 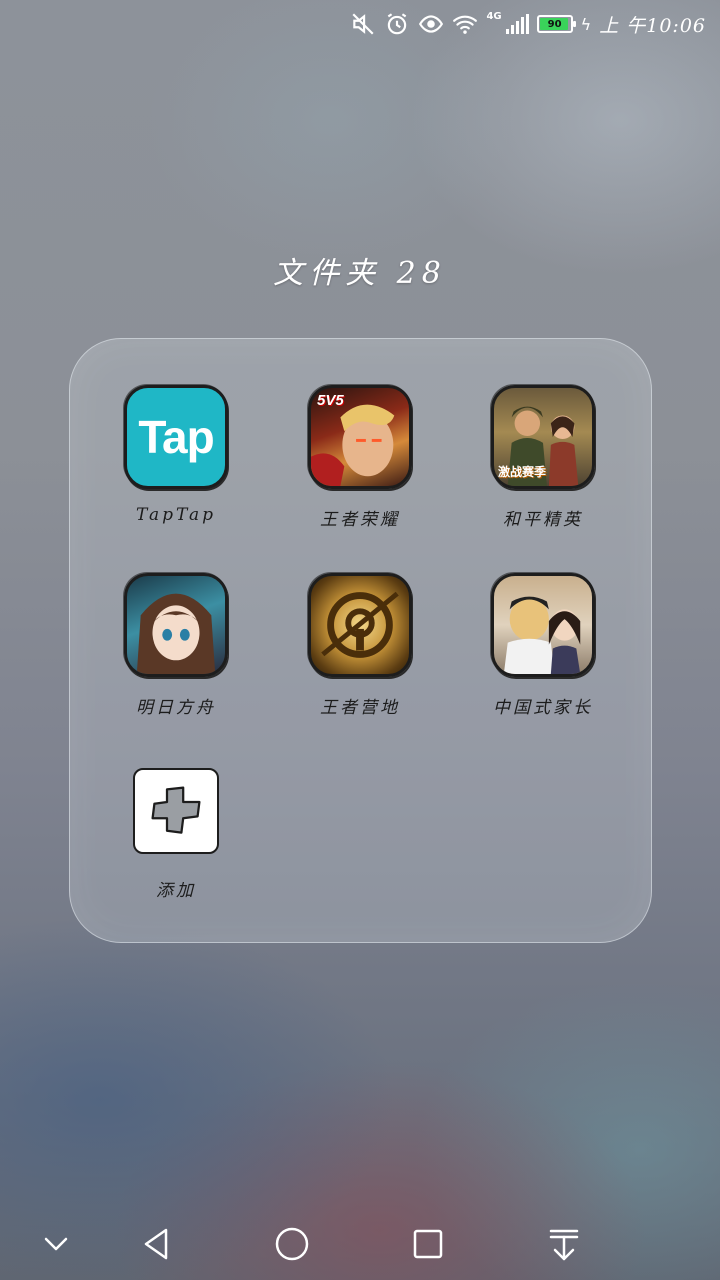 I want to click on eye-comfort-icon, so click(x=431, y=24).